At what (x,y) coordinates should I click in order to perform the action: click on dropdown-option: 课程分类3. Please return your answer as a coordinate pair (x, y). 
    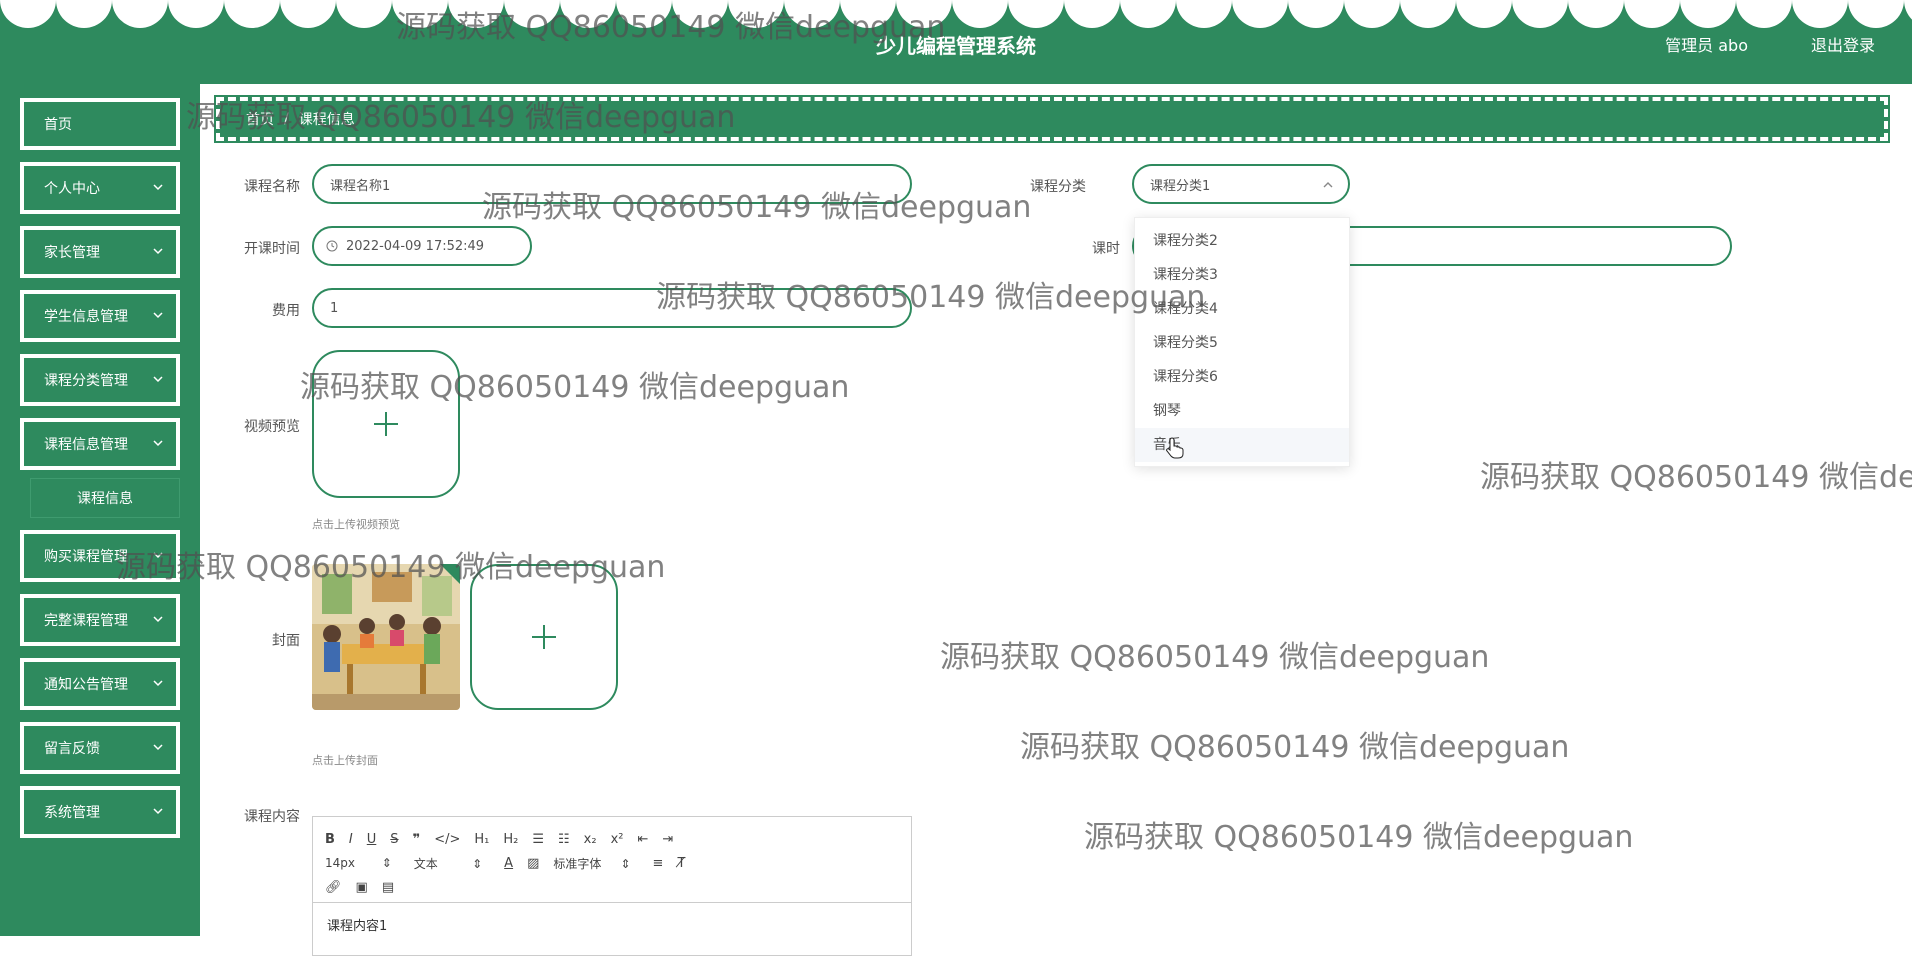
    Looking at the image, I should click on (1242, 275).